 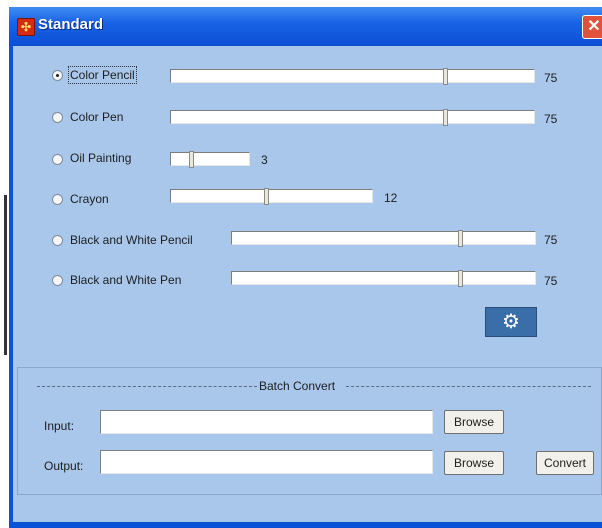 I want to click on value-color-pen: 75, so click(x=551, y=119).